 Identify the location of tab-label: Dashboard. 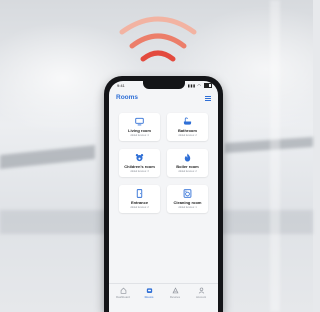
(123, 297).